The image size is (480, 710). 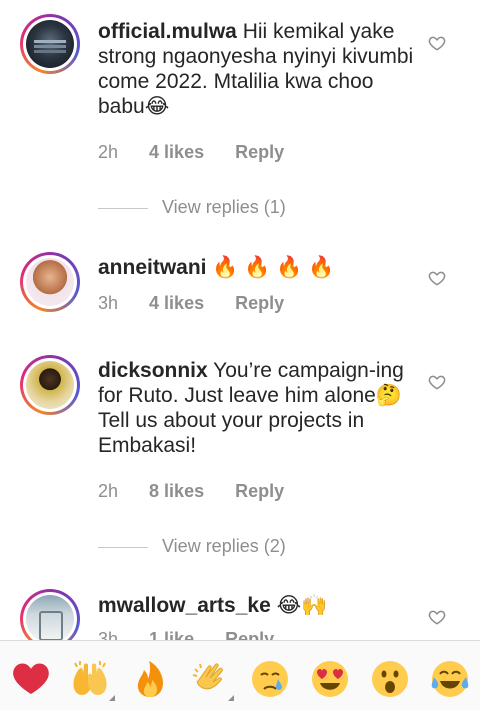 What do you see at coordinates (240, 675) in the screenshot?
I see `emoji-reaction-bar` at bounding box center [240, 675].